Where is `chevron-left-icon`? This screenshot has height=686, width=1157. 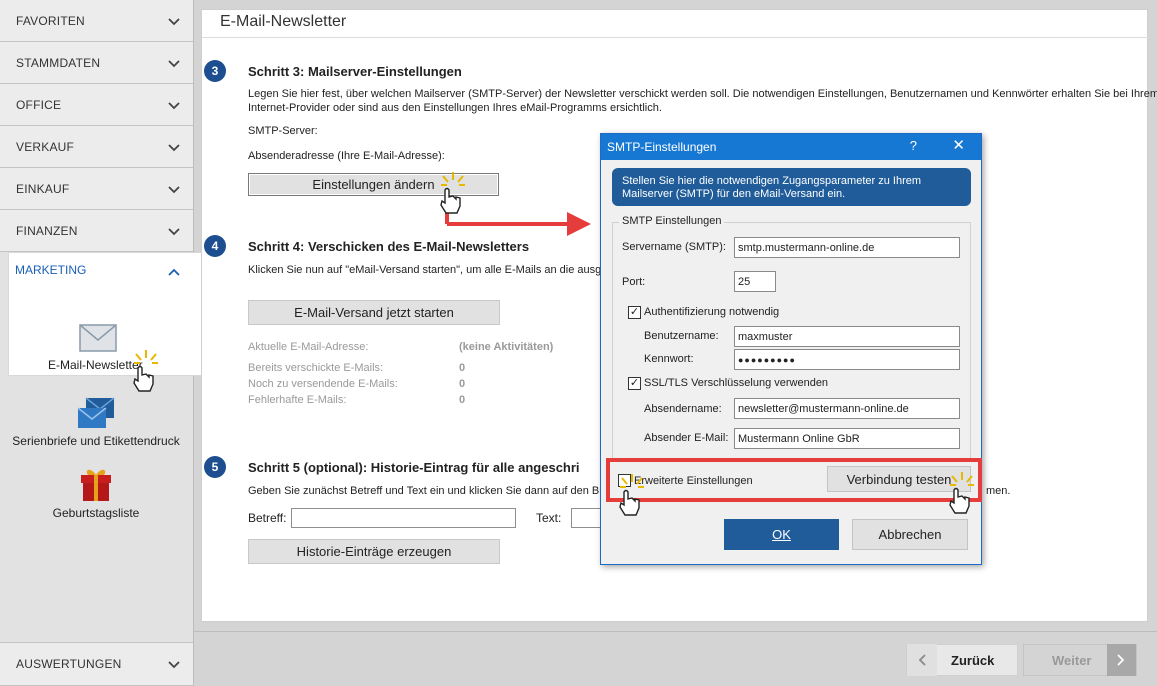 chevron-left-icon is located at coordinates (922, 660).